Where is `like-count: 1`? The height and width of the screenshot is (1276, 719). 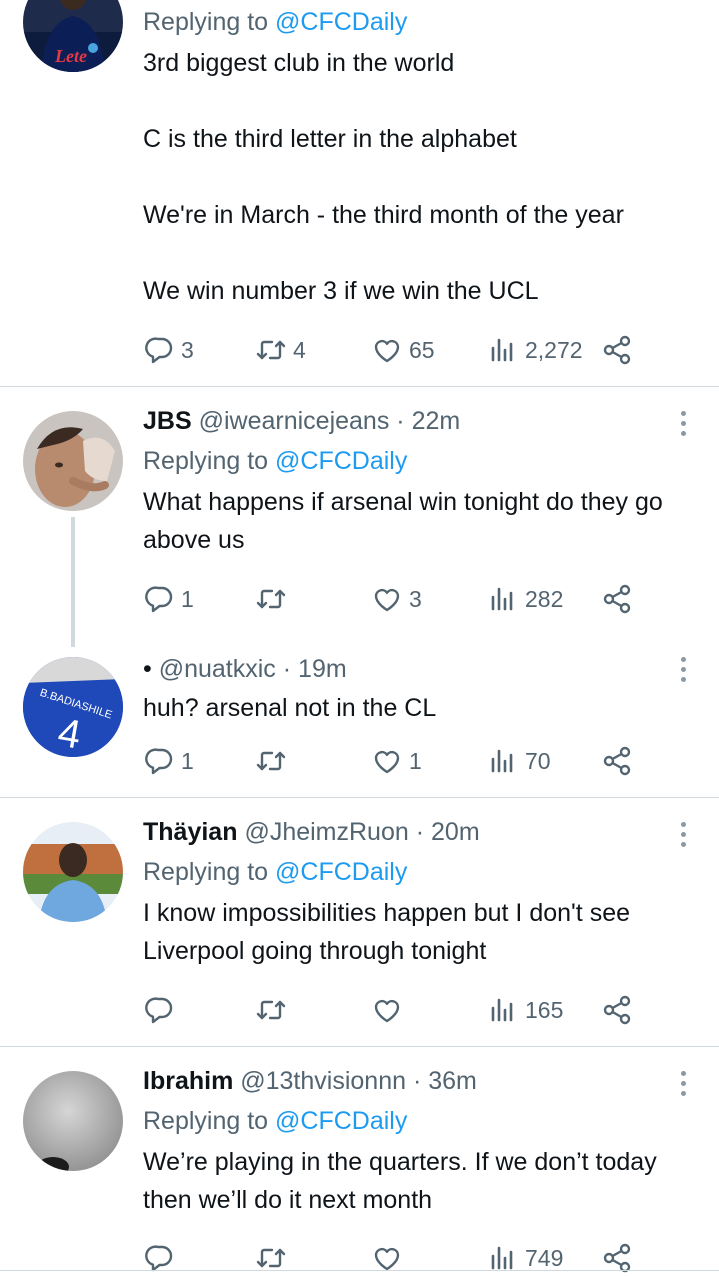 like-count: 1 is located at coordinates (415, 760).